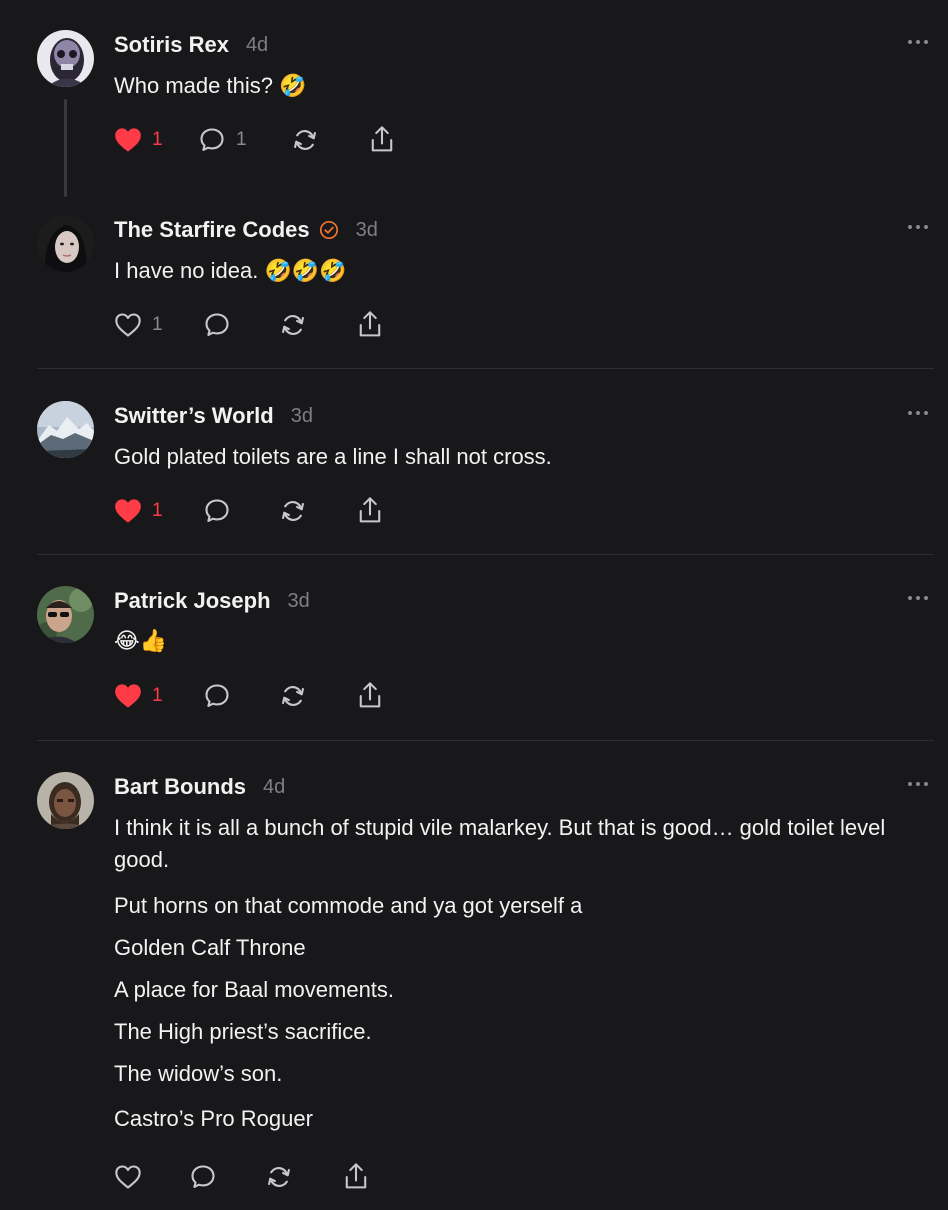  What do you see at coordinates (141, 641) in the screenshot?
I see `post-text: 😂👍` at bounding box center [141, 641].